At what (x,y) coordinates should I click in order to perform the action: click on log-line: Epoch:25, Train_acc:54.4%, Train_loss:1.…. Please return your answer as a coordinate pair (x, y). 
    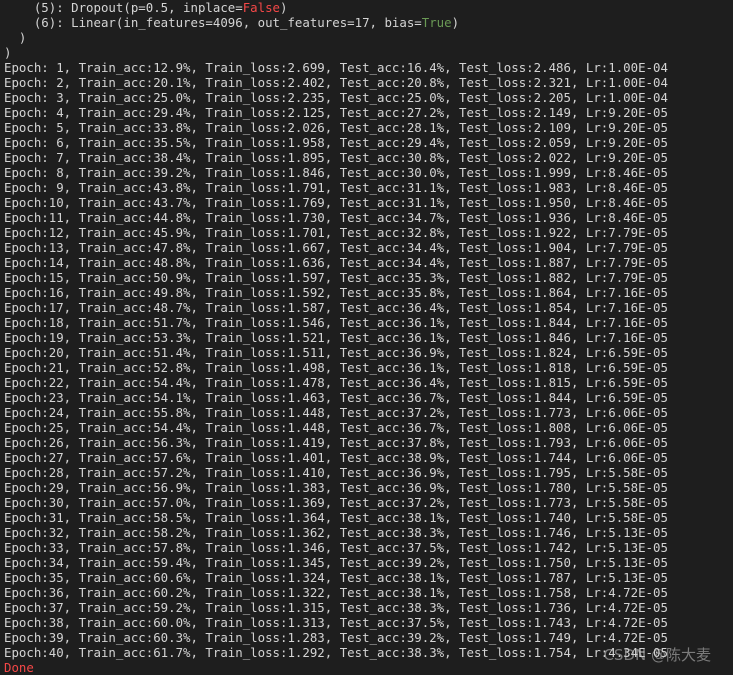
    Looking at the image, I should click on (336, 427).